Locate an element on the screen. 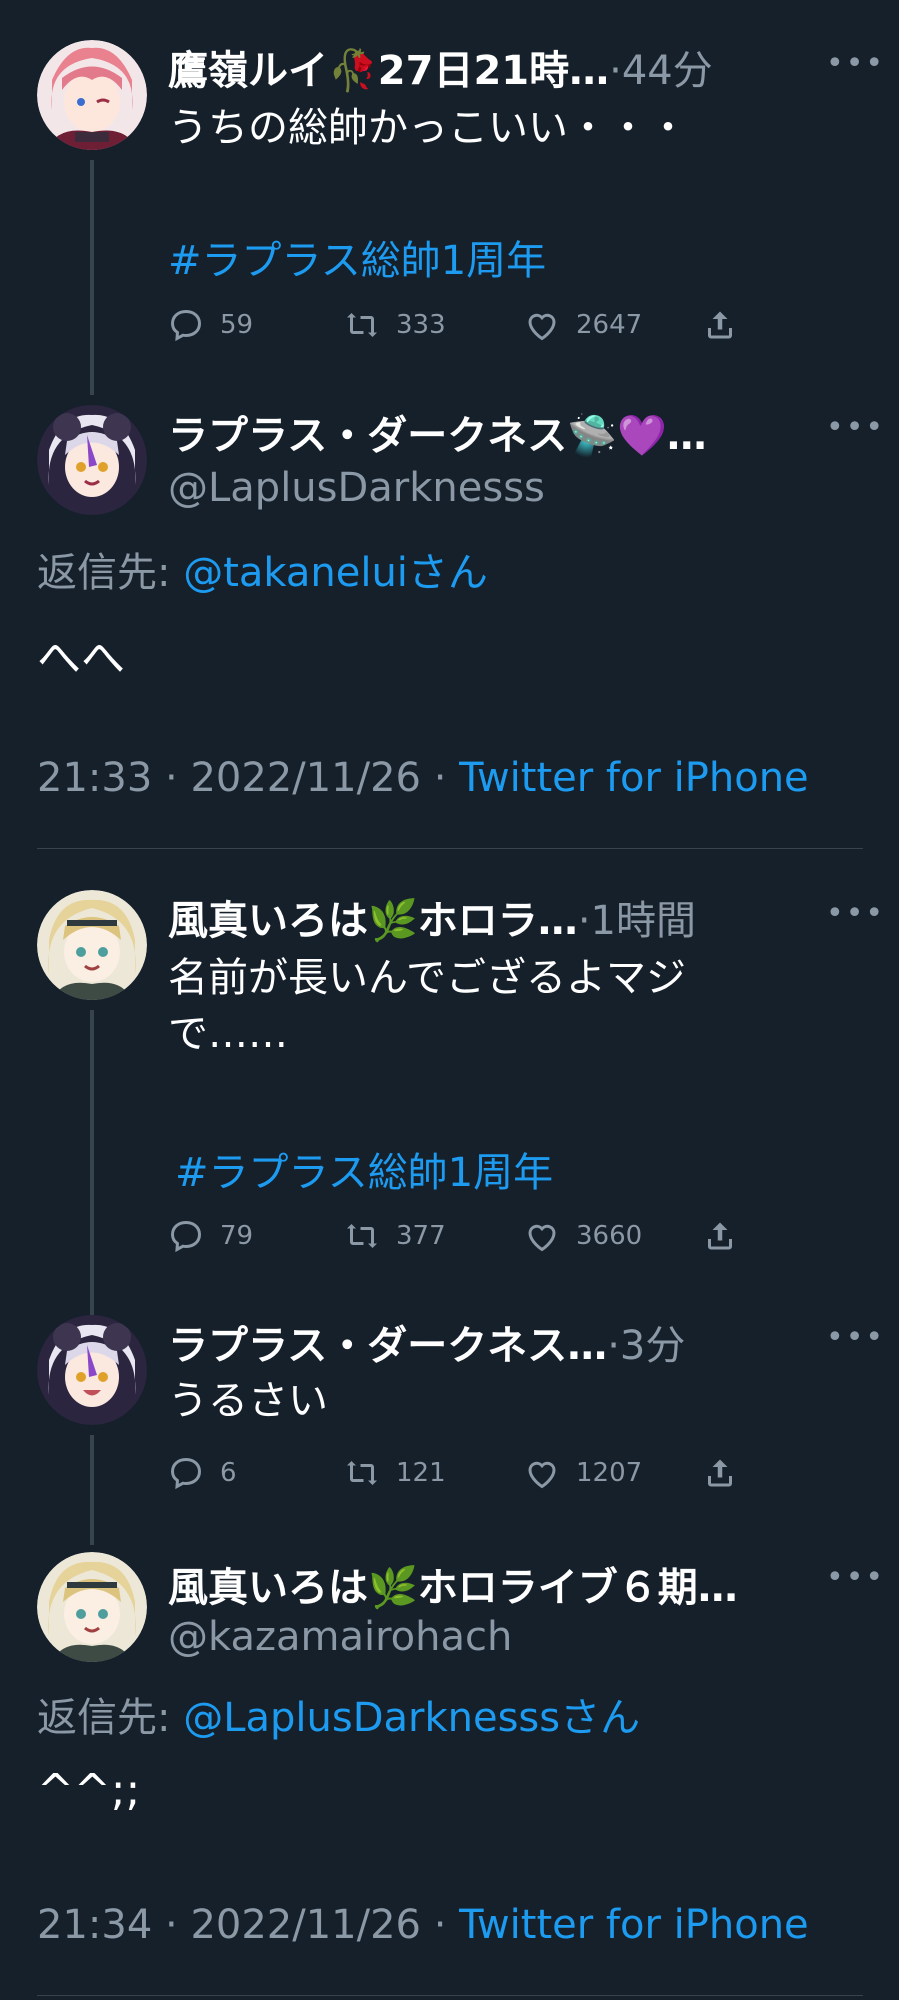 This screenshot has width=899, height=2000. tweet-meta: 21:33 · 2022/11/26 · Twitter for iPhone is located at coordinates (423, 778).